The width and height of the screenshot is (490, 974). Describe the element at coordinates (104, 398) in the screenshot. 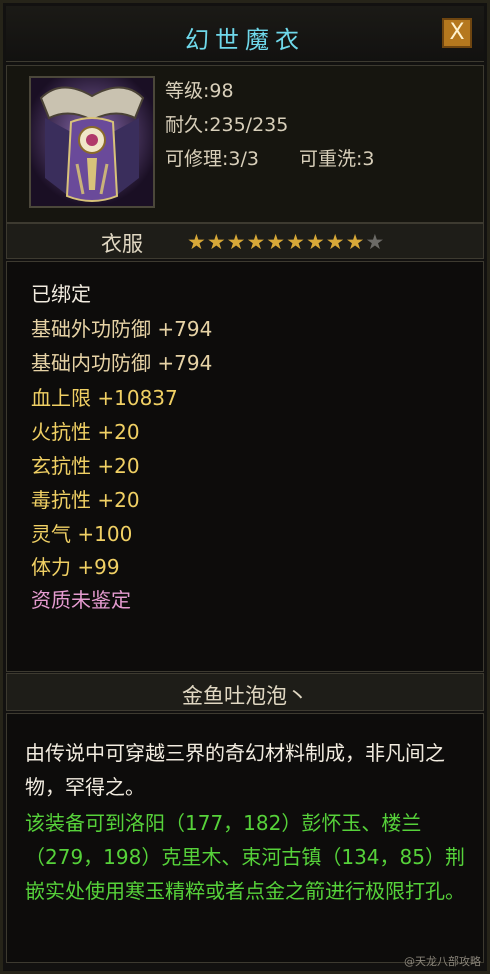

I see `attr-max-hp: 血上限 +10837` at that location.